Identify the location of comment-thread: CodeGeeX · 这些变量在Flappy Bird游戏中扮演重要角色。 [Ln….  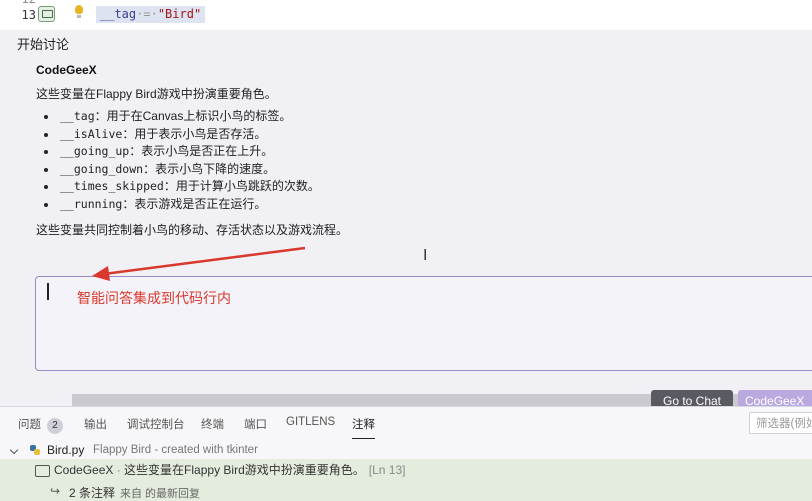
(406, 480).